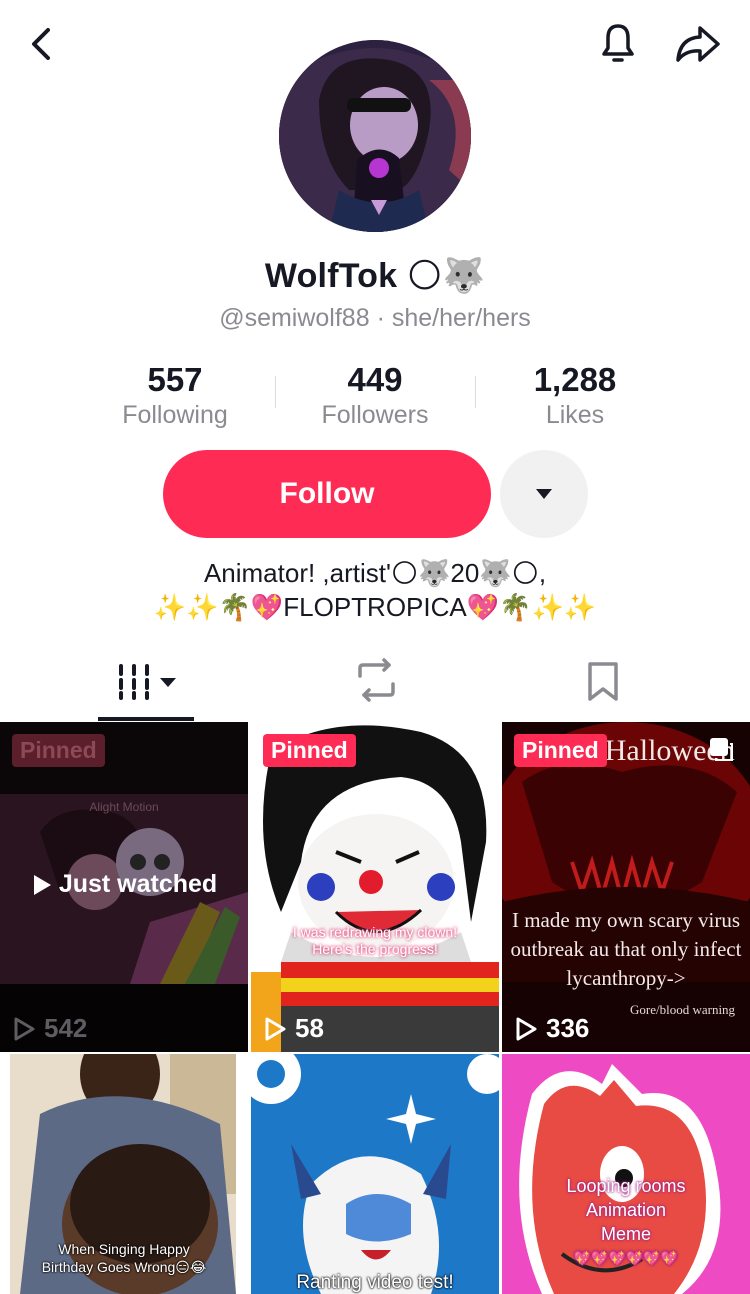  What do you see at coordinates (375, 607) in the screenshot?
I see `bio-line: ✨✨🌴💖FLOPTROPICA💖🌴✨✨` at bounding box center [375, 607].